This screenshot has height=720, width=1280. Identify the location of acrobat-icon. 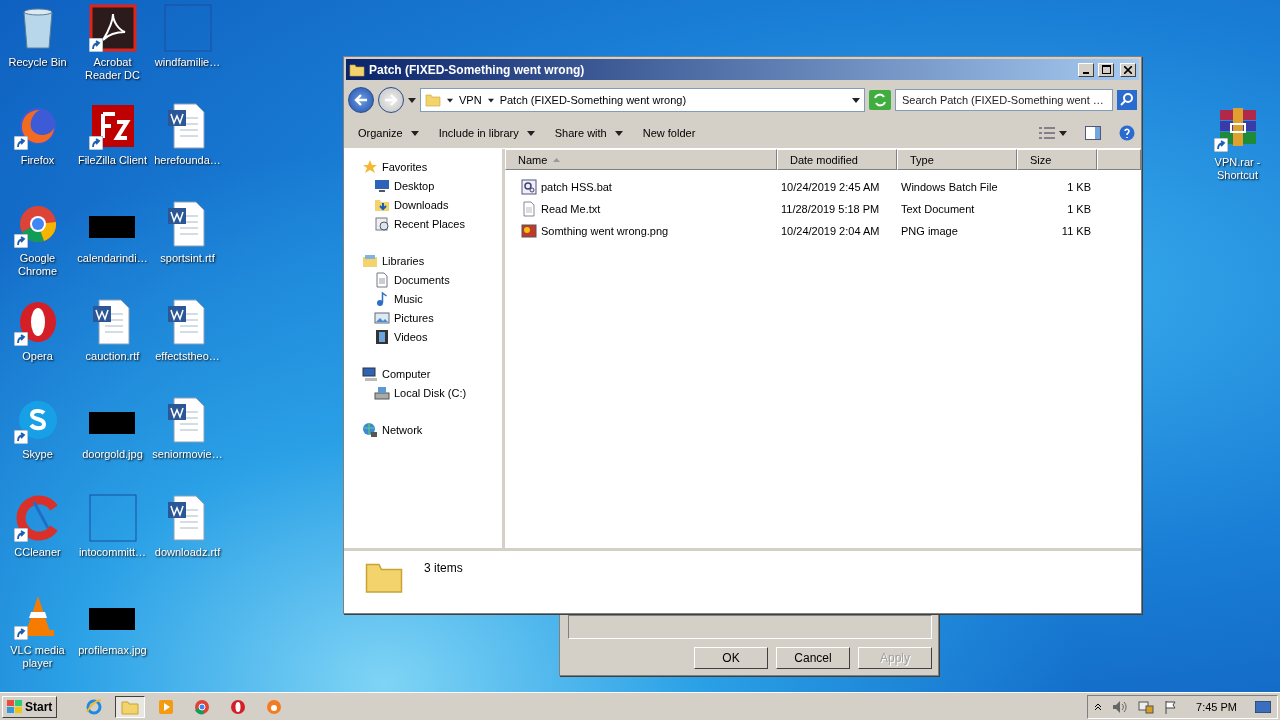
(112, 28).